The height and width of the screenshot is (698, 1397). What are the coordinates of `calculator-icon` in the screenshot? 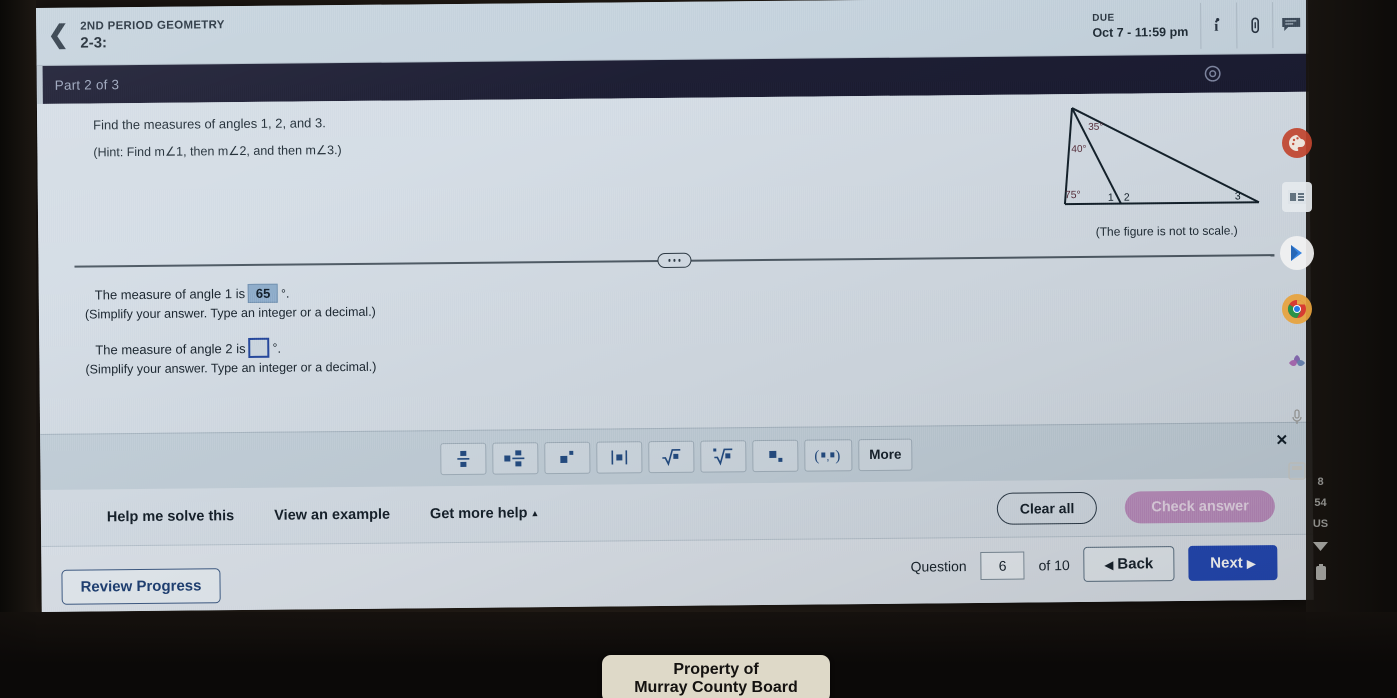 It's located at (1297, 471).